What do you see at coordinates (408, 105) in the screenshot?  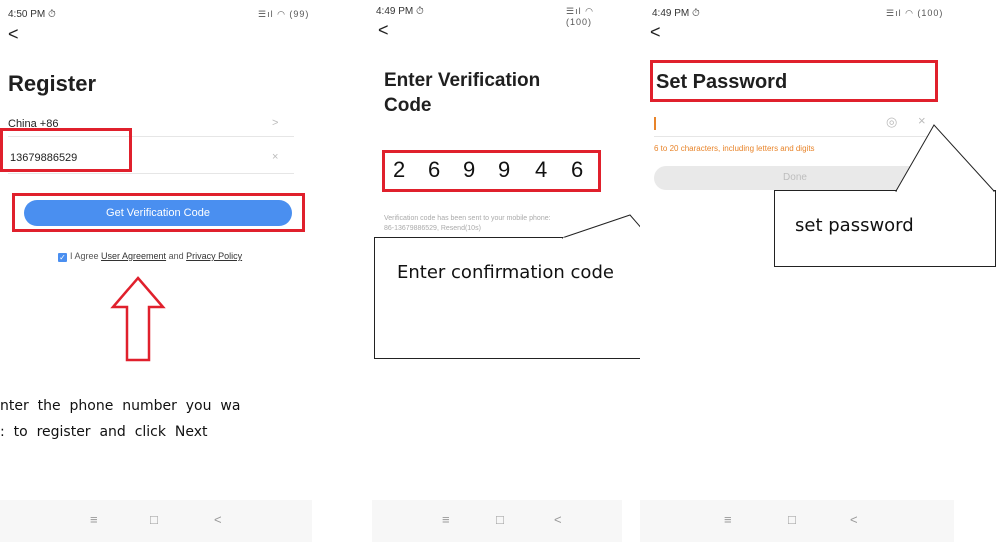 I see `page-title-line-2: Code` at bounding box center [408, 105].